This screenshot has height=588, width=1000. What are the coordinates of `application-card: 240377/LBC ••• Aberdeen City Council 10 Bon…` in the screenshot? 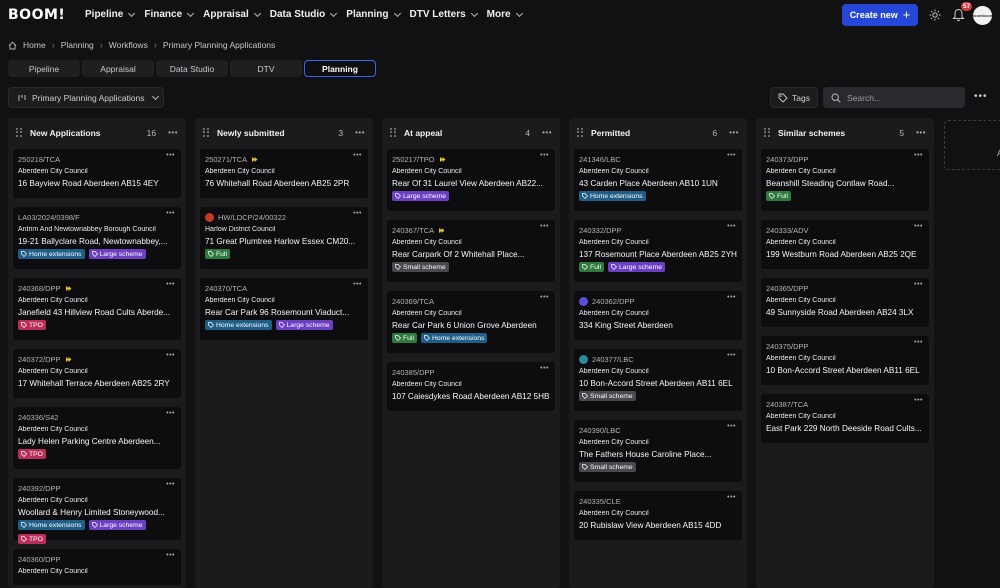 It's located at (658, 380).